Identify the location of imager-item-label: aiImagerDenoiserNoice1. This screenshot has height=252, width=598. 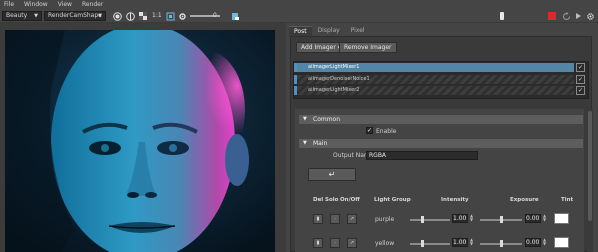
(339, 79).